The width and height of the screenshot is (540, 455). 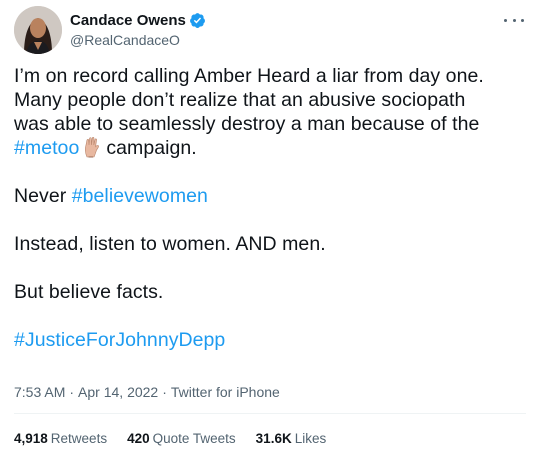 I want to click on likes-label: Likes, so click(x=310, y=438).